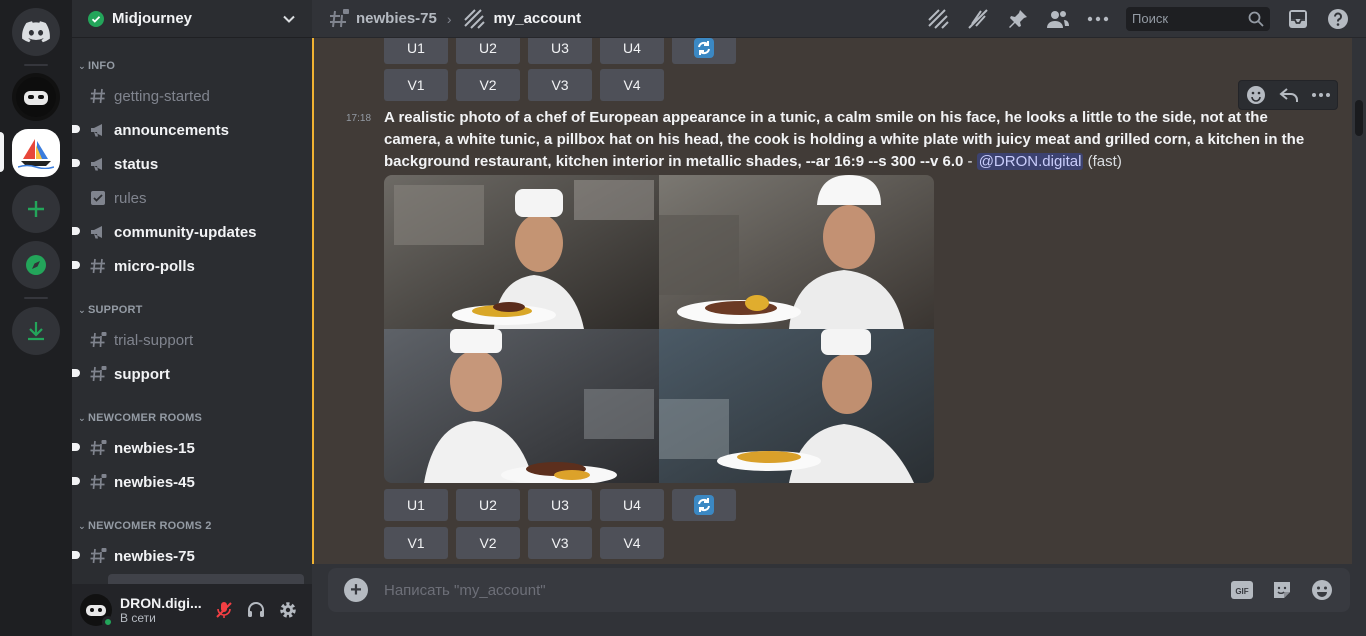  What do you see at coordinates (36, 32) in the screenshot?
I see `discord-home-button` at bounding box center [36, 32].